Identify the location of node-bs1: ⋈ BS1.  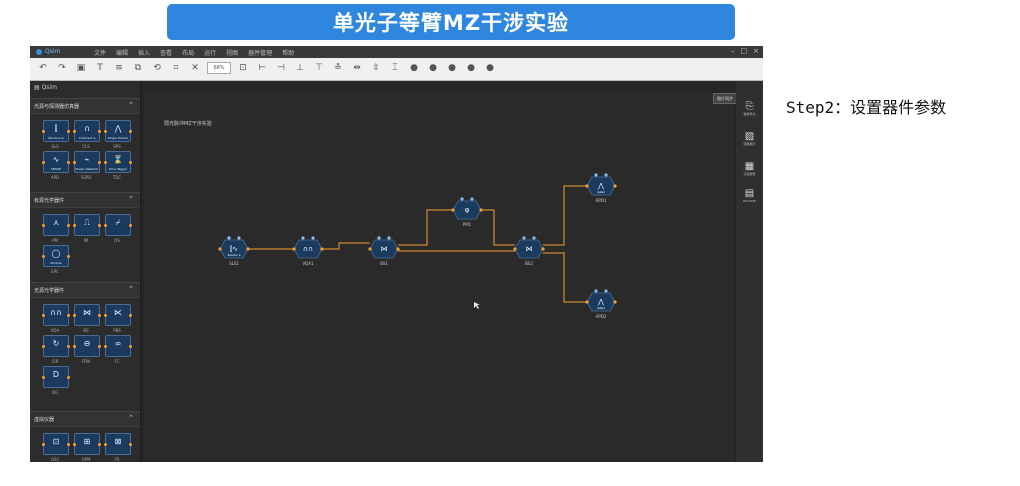
(384, 251).